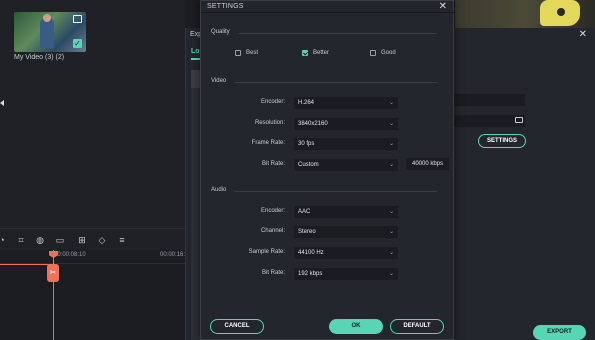  I want to click on cancel-button: CANCEL, so click(237, 326).